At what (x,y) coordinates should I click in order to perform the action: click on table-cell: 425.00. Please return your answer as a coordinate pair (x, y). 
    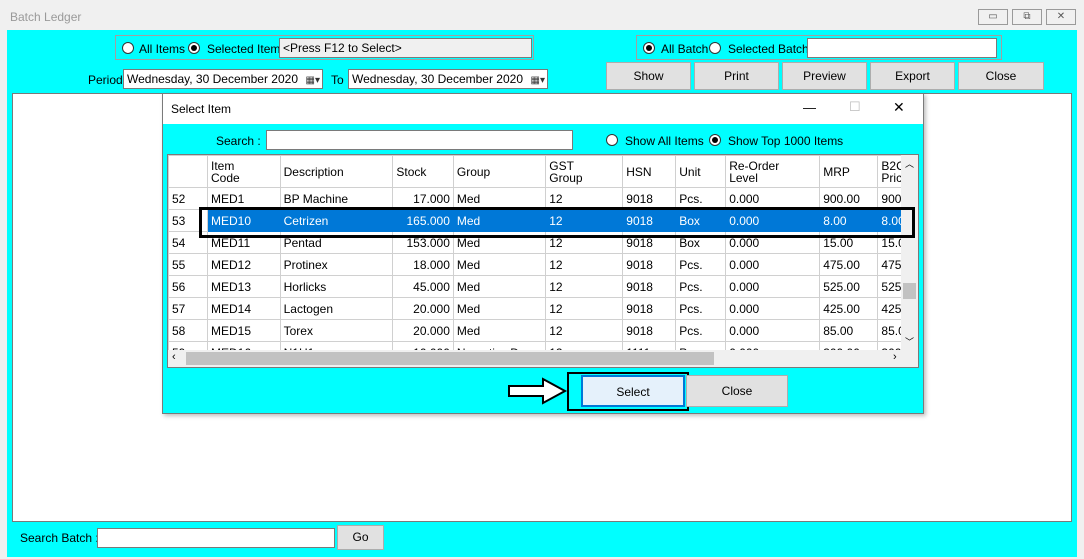
    Looking at the image, I should click on (849, 308).